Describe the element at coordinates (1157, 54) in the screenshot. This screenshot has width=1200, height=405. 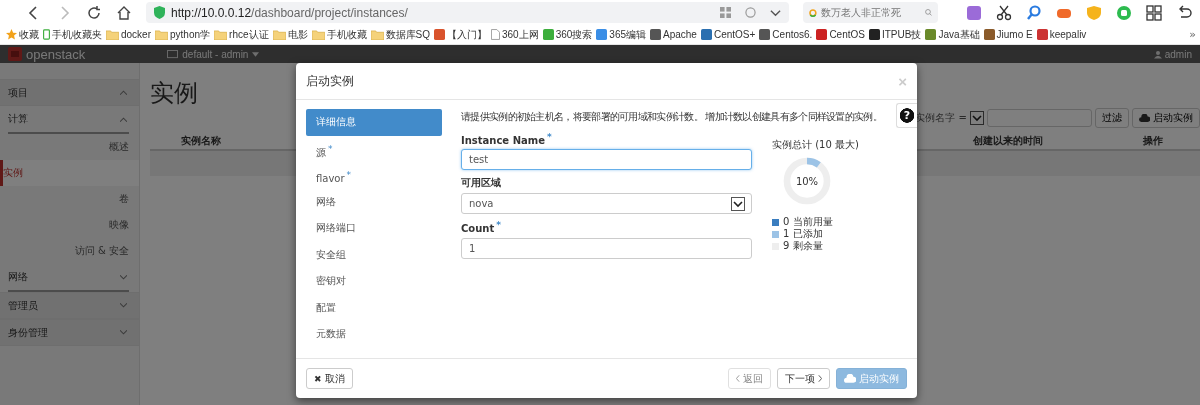
I see `user-icon` at that location.